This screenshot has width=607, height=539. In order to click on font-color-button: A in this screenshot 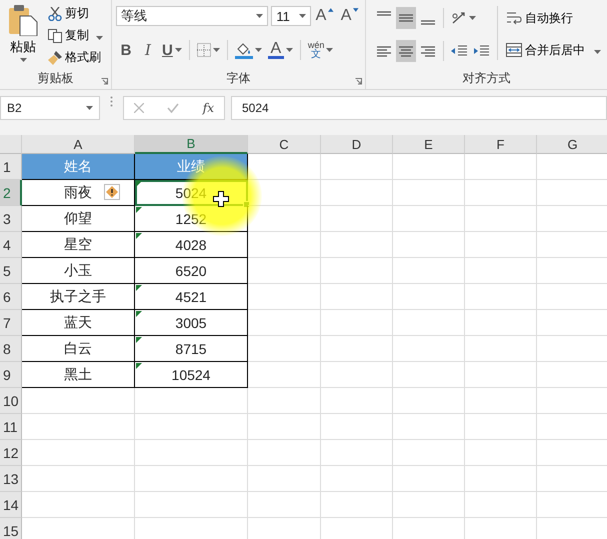, I will do `click(280, 50)`.